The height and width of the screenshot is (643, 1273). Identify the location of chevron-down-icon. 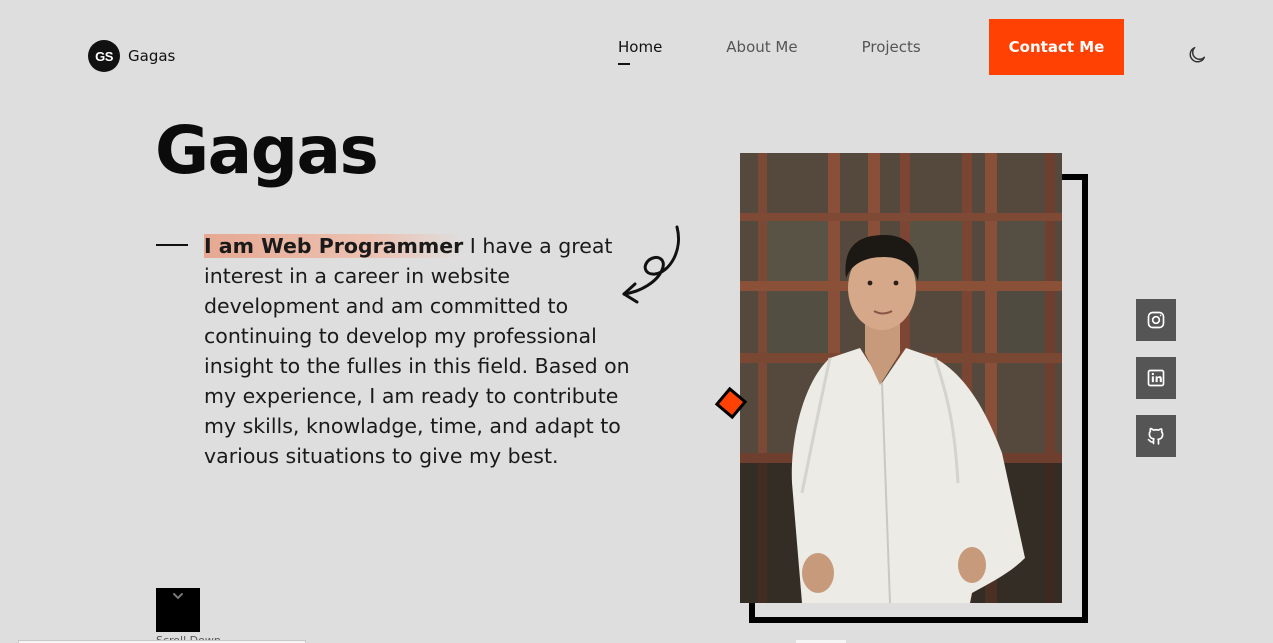
(178, 596).